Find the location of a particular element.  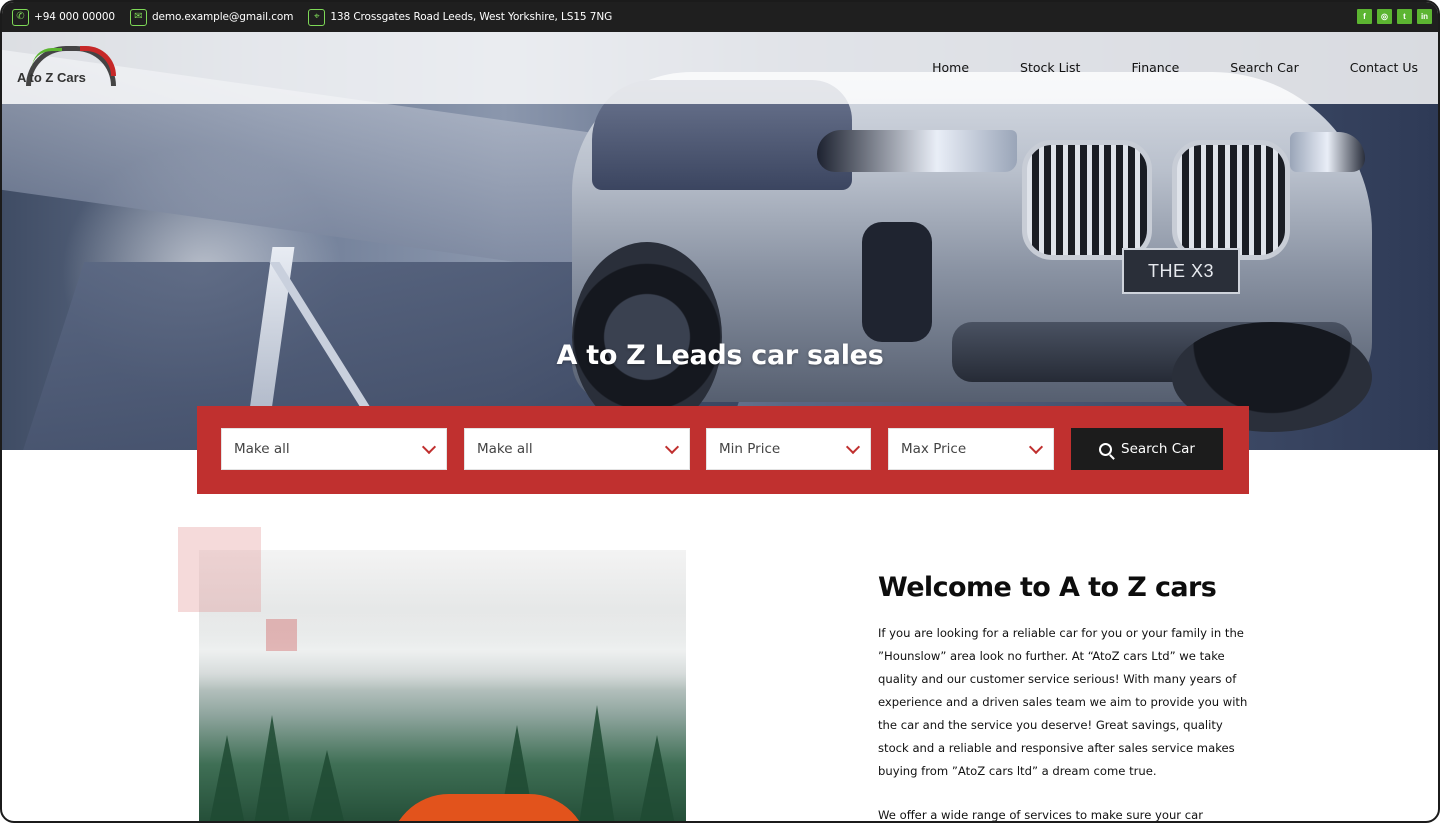

phone-number: +94 000 00000 is located at coordinates (74, 17).